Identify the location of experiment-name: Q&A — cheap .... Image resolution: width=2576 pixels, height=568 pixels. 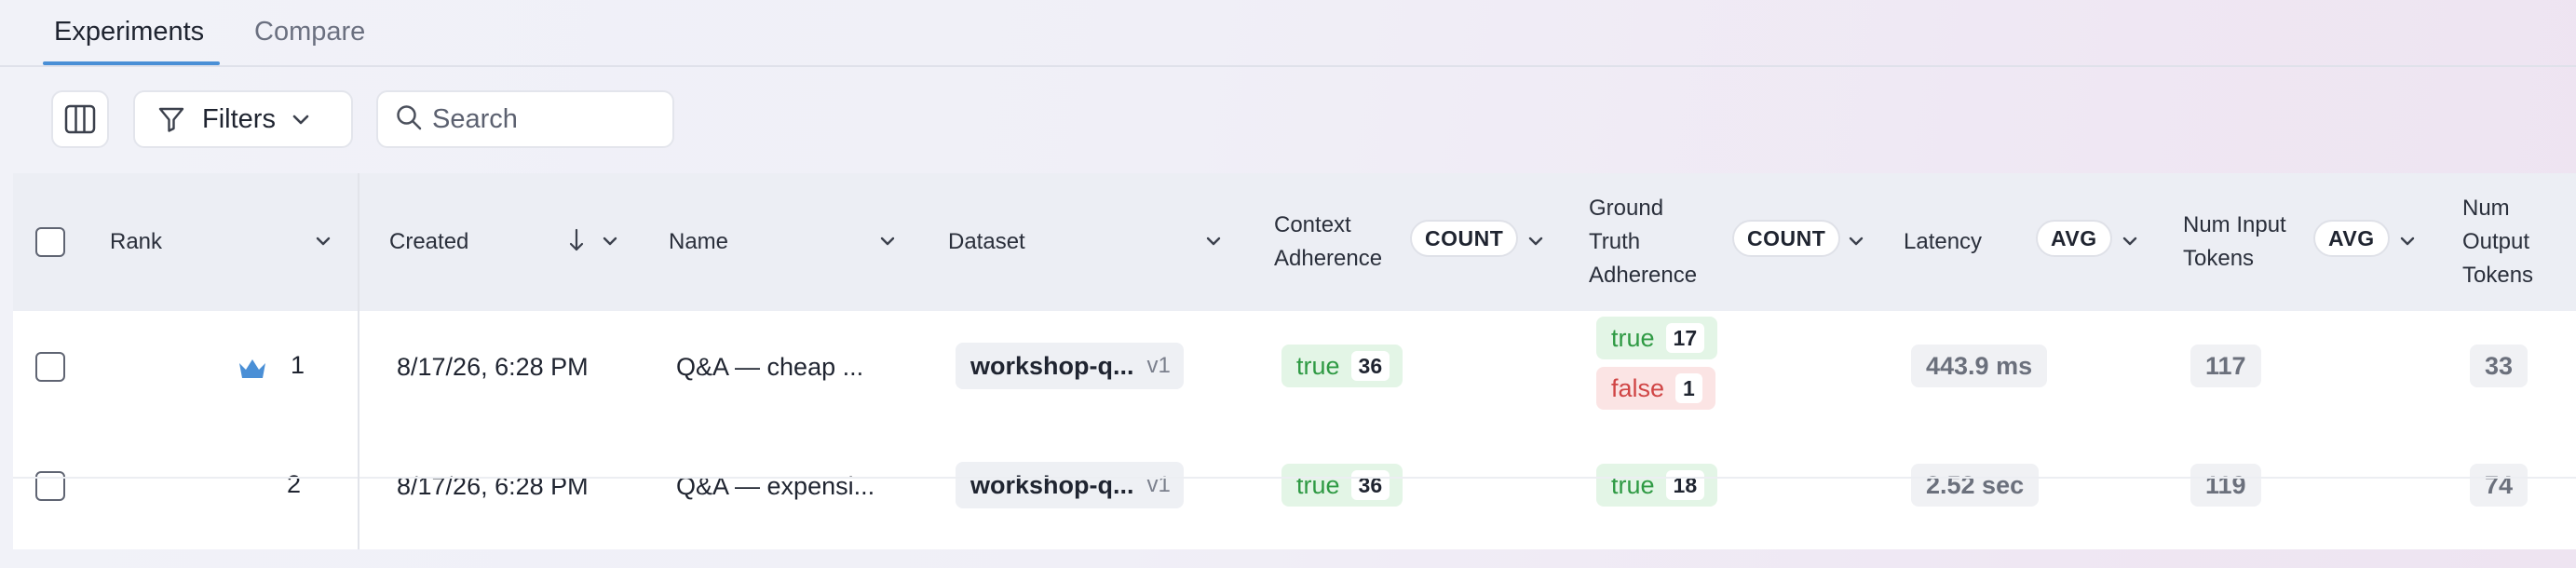
(769, 366).